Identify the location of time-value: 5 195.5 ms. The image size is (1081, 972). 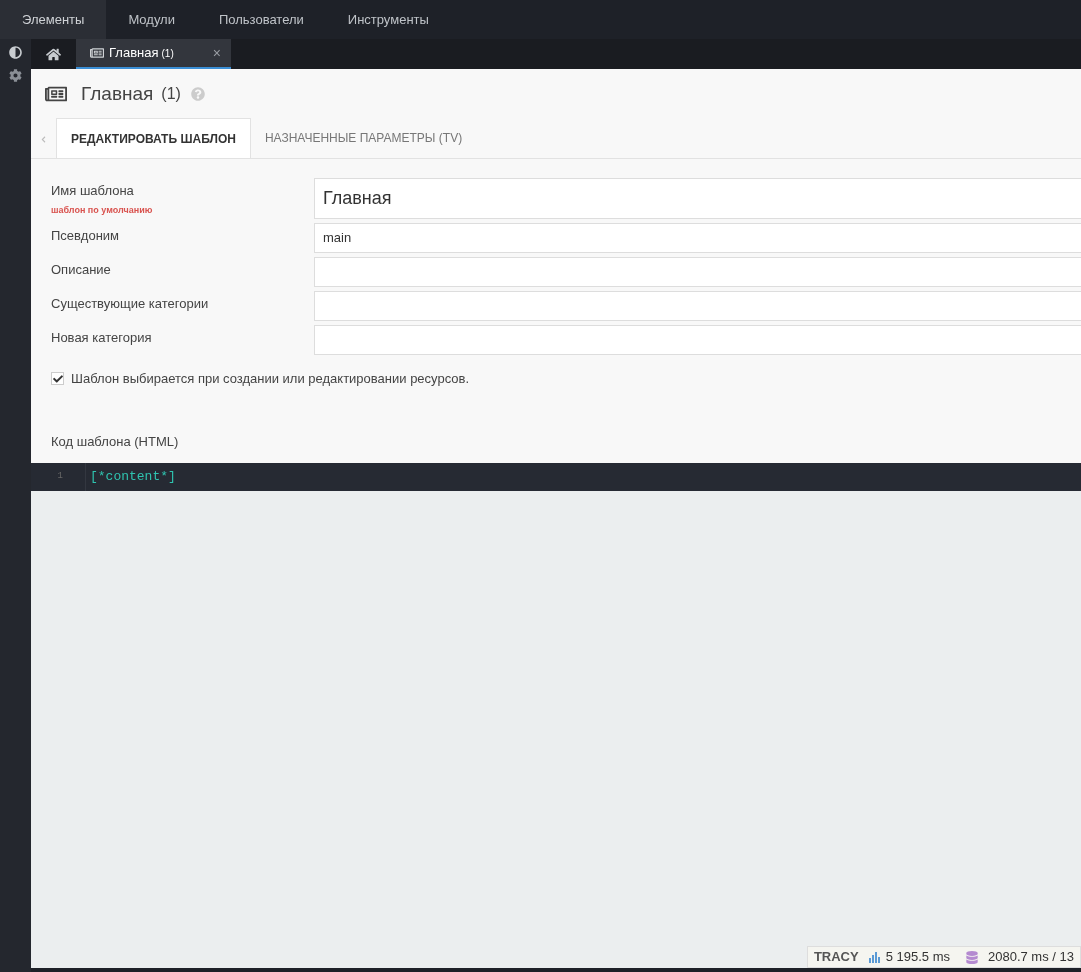
(917, 957).